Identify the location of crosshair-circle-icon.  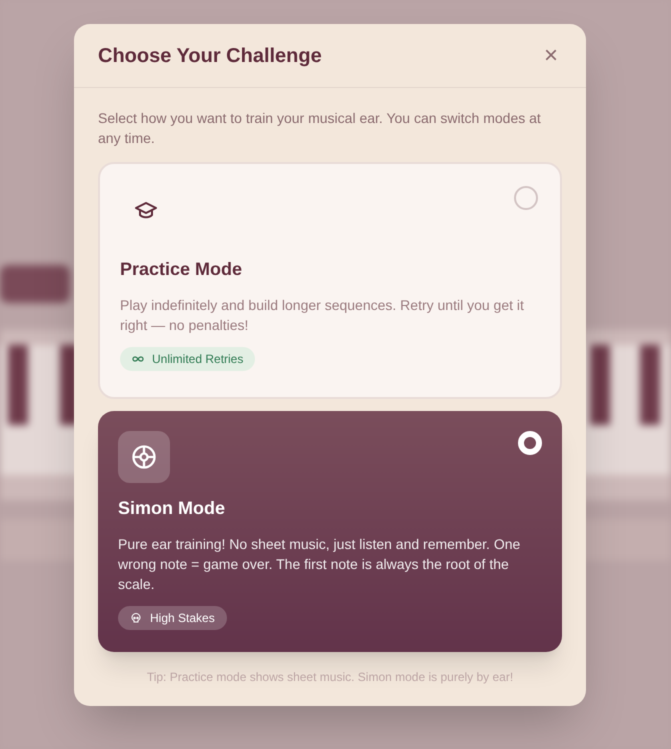
(144, 457).